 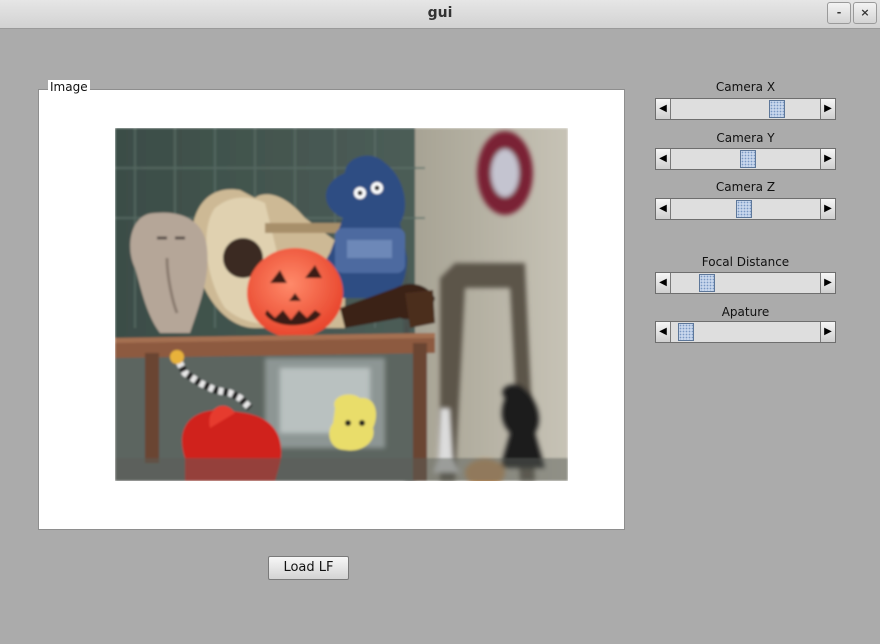 I want to click on apature-label: Apature, so click(x=745, y=312).